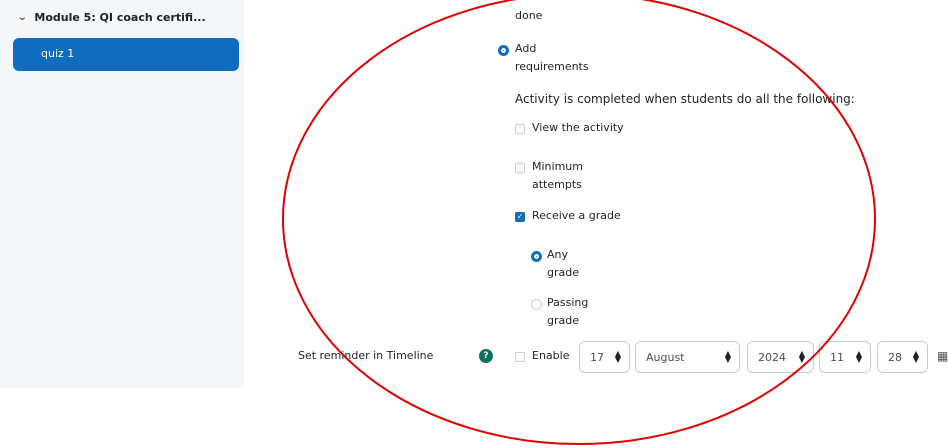 This screenshot has width=948, height=448. Describe the element at coordinates (845, 357) in the screenshot. I see `hour-select: 11 ▲ ▼` at that location.